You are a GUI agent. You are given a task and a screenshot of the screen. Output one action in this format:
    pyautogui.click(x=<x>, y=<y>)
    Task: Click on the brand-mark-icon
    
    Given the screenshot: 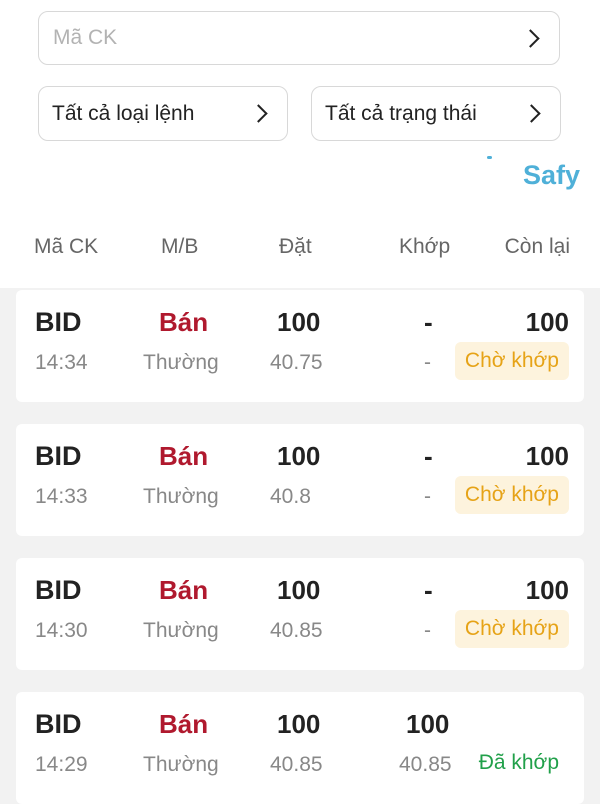 What is the action you would take?
    pyautogui.click(x=489, y=157)
    